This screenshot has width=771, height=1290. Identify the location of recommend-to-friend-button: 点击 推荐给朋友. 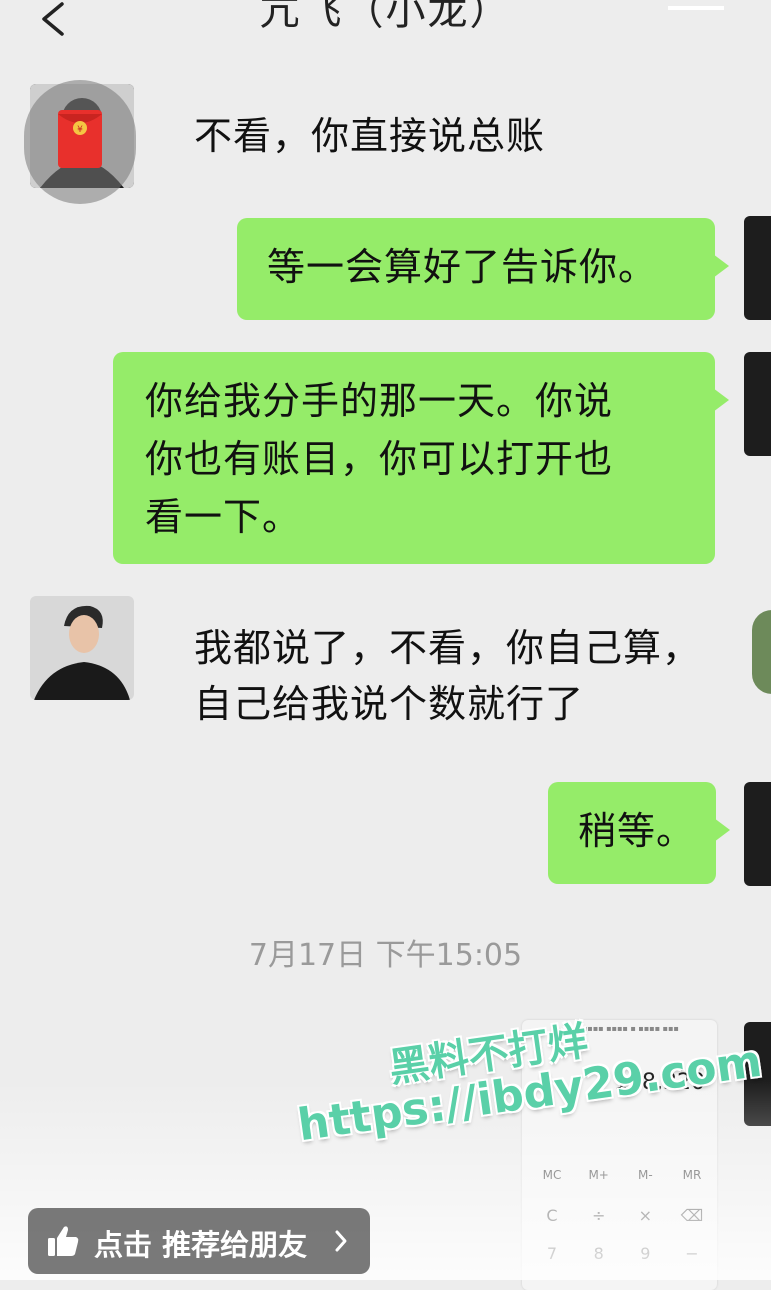
(199, 1241).